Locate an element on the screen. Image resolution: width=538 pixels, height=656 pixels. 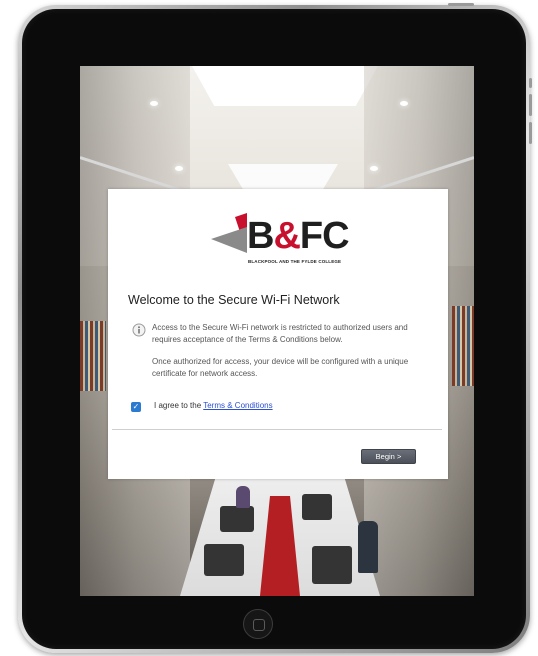
divider is located at coordinates (277, 429).